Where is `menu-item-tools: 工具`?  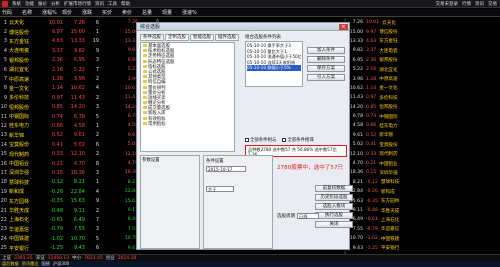
menu-item-tools: 工具 is located at coordinates (112, 4).